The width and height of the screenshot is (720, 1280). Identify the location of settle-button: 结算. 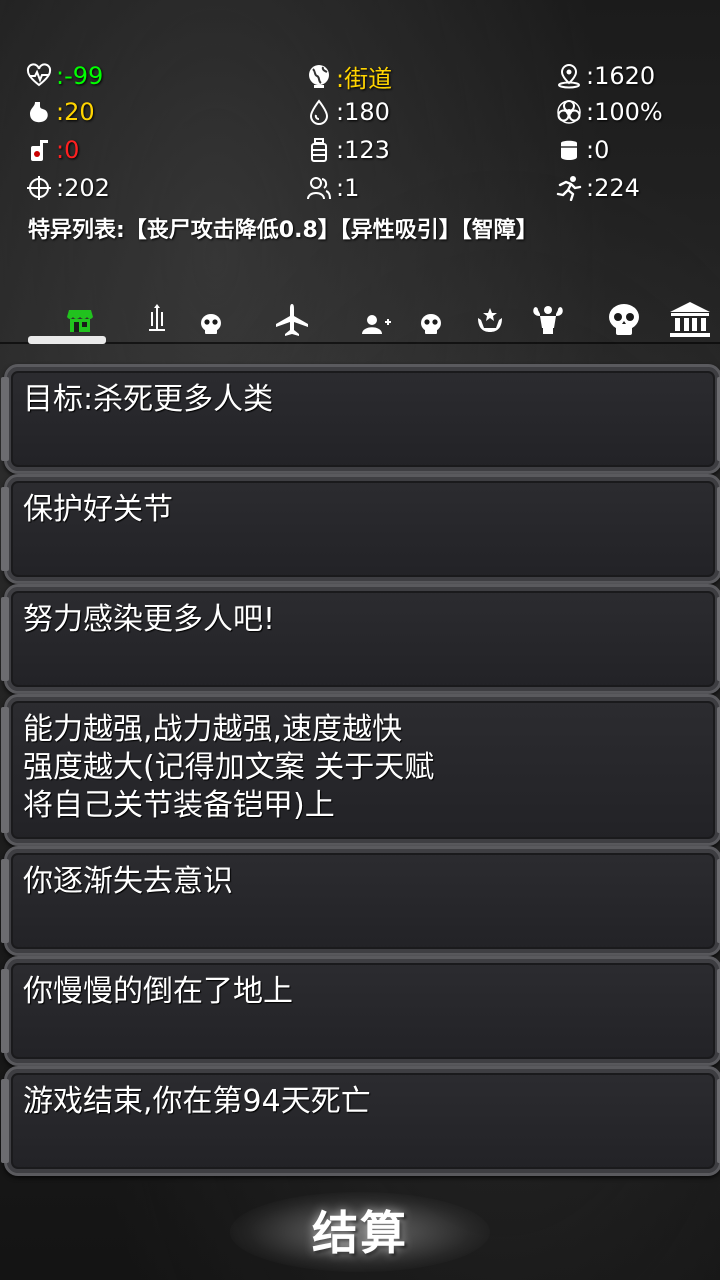
(360, 1230).